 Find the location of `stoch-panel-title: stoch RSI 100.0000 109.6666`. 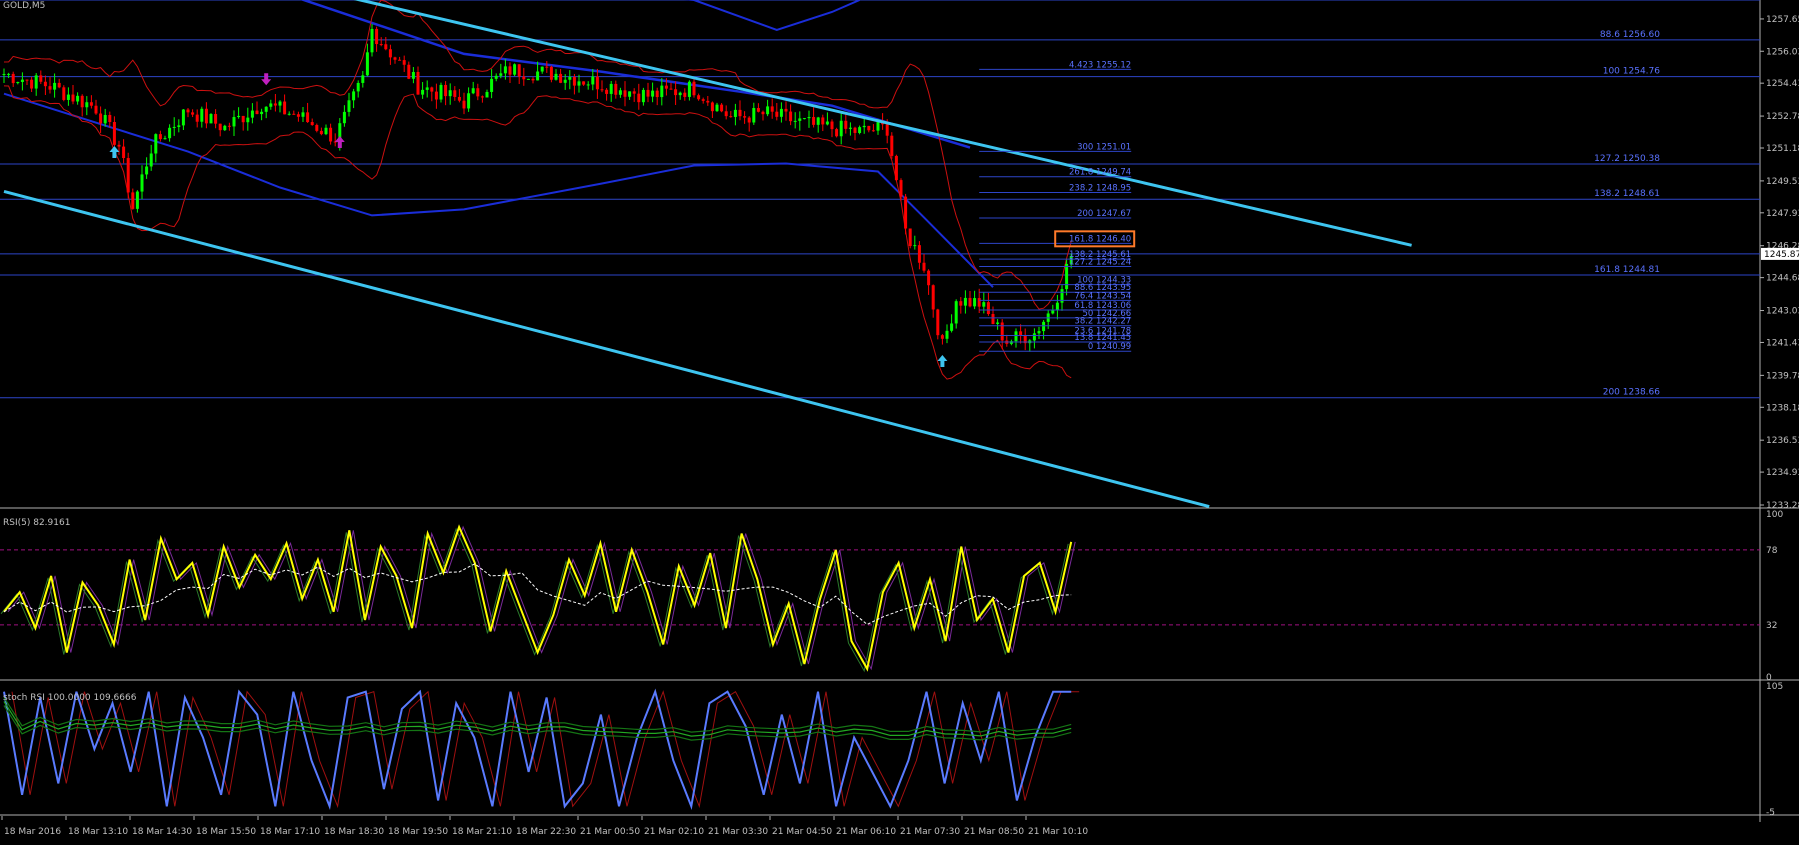

stoch-panel-title: stoch RSI 100.0000 109.6666 is located at coordinates (70, 698).